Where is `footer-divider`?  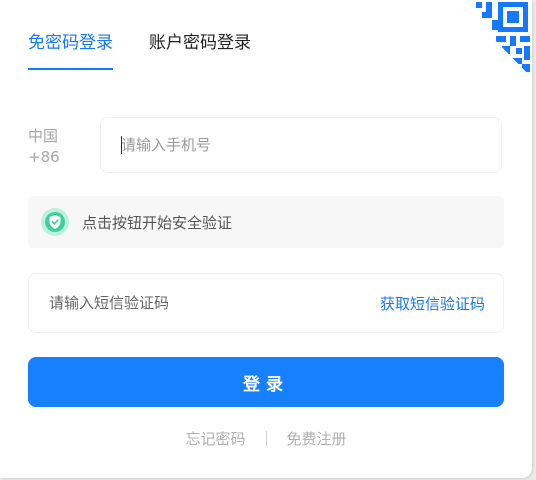
footer-divider is located at coordinates (266, 438).